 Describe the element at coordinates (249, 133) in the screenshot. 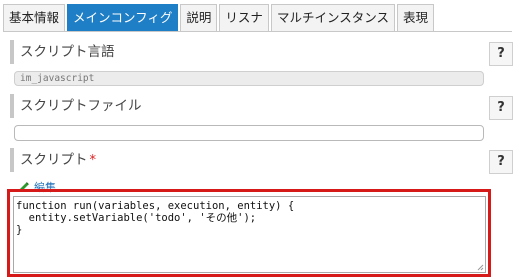

I see `script-file-input` at that location.